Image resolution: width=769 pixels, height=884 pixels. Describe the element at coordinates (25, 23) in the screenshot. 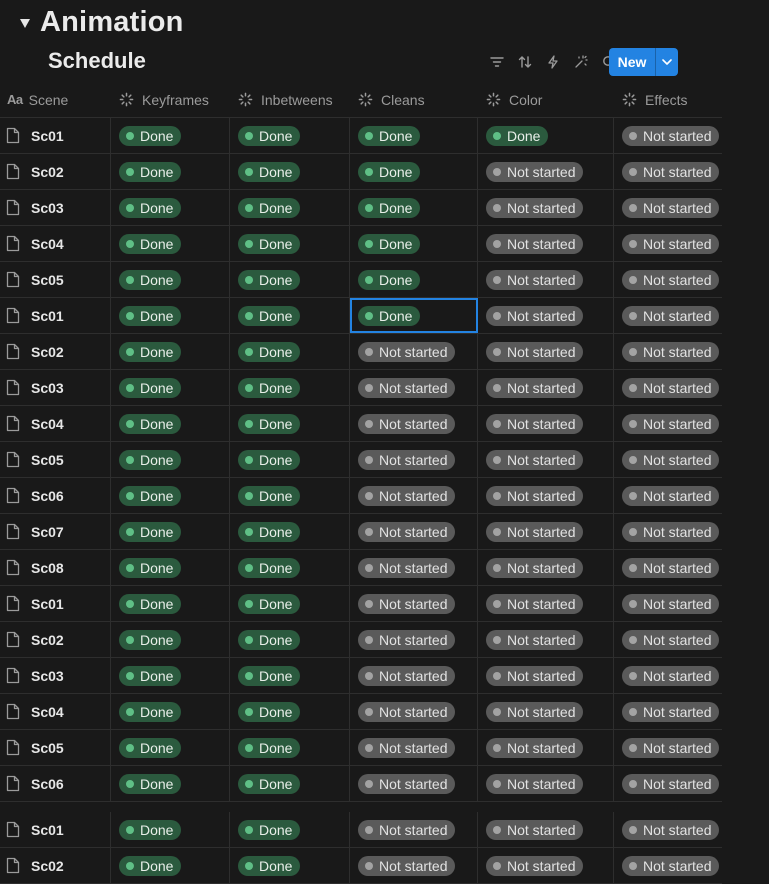

I see `toggle-triangle-icon` at that location.